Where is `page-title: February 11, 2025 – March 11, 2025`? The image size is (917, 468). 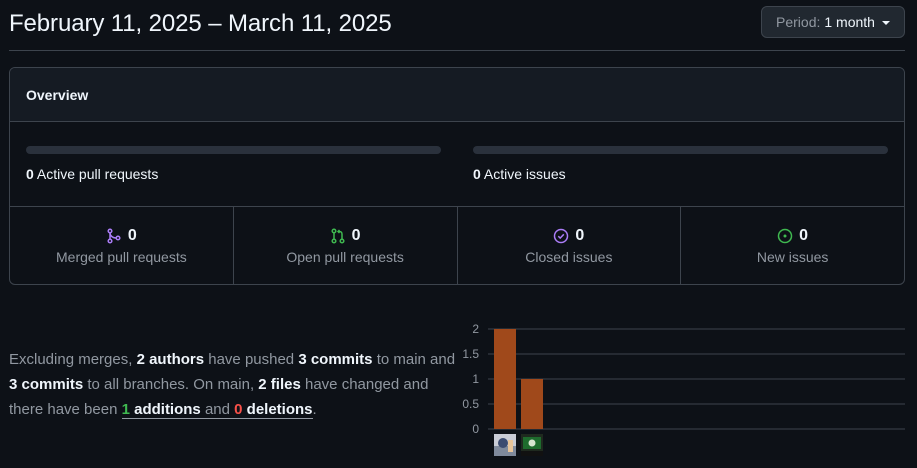 page-title: February 11, 2025 – March 11, 2025 is located at coordinates (200, 23).